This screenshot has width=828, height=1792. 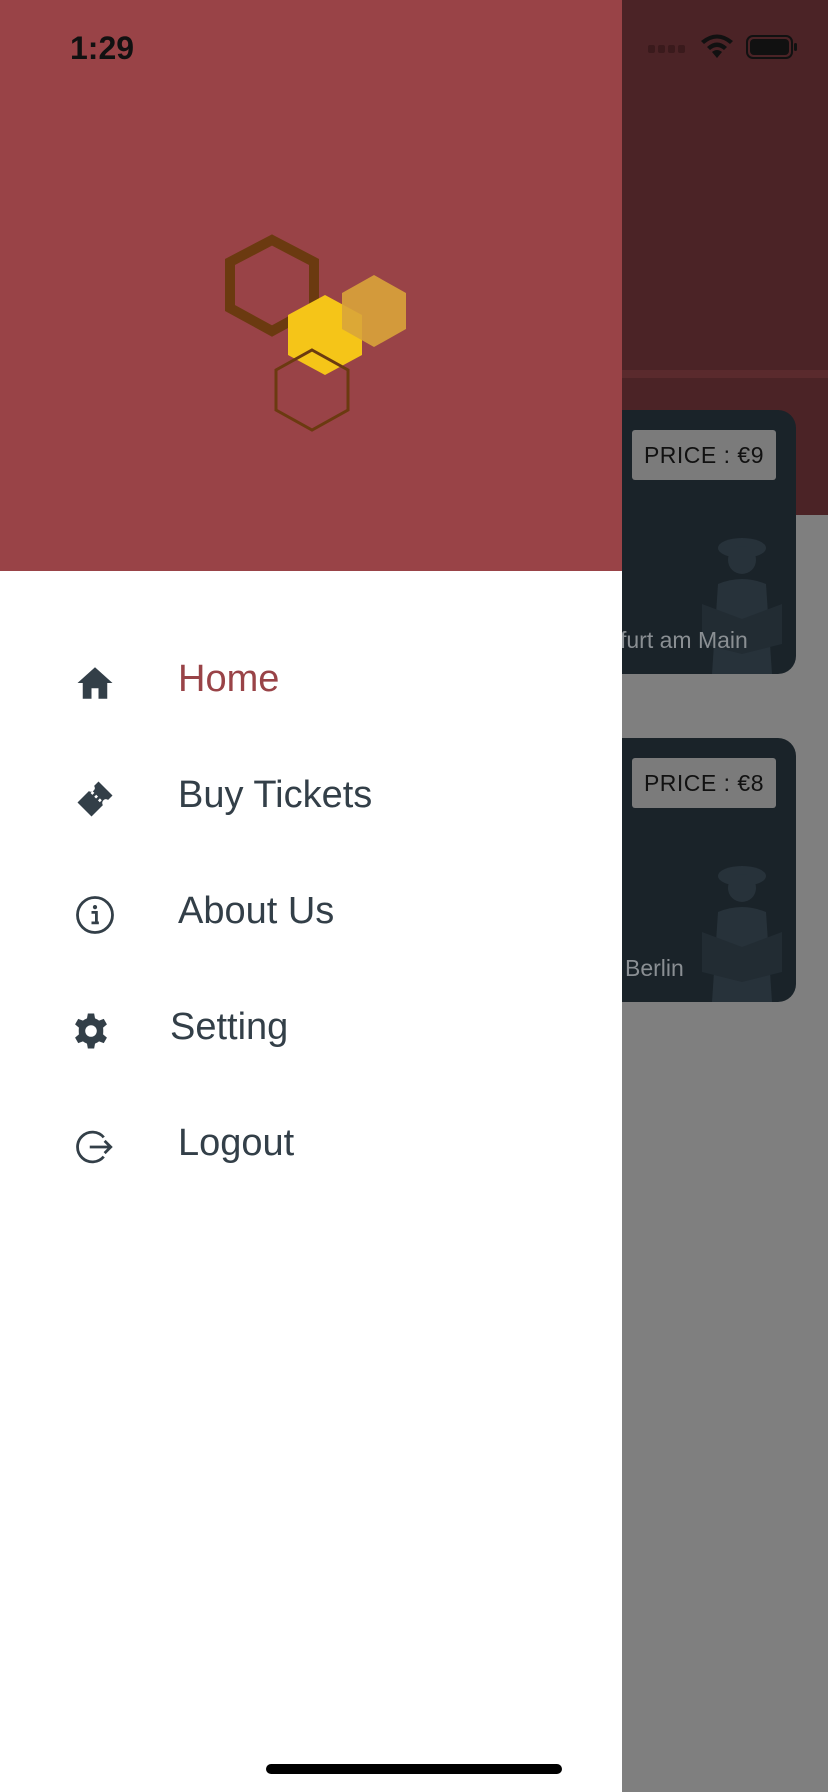 I want to click on menu-item-setting: Setting, so click(x=311, y=1038).